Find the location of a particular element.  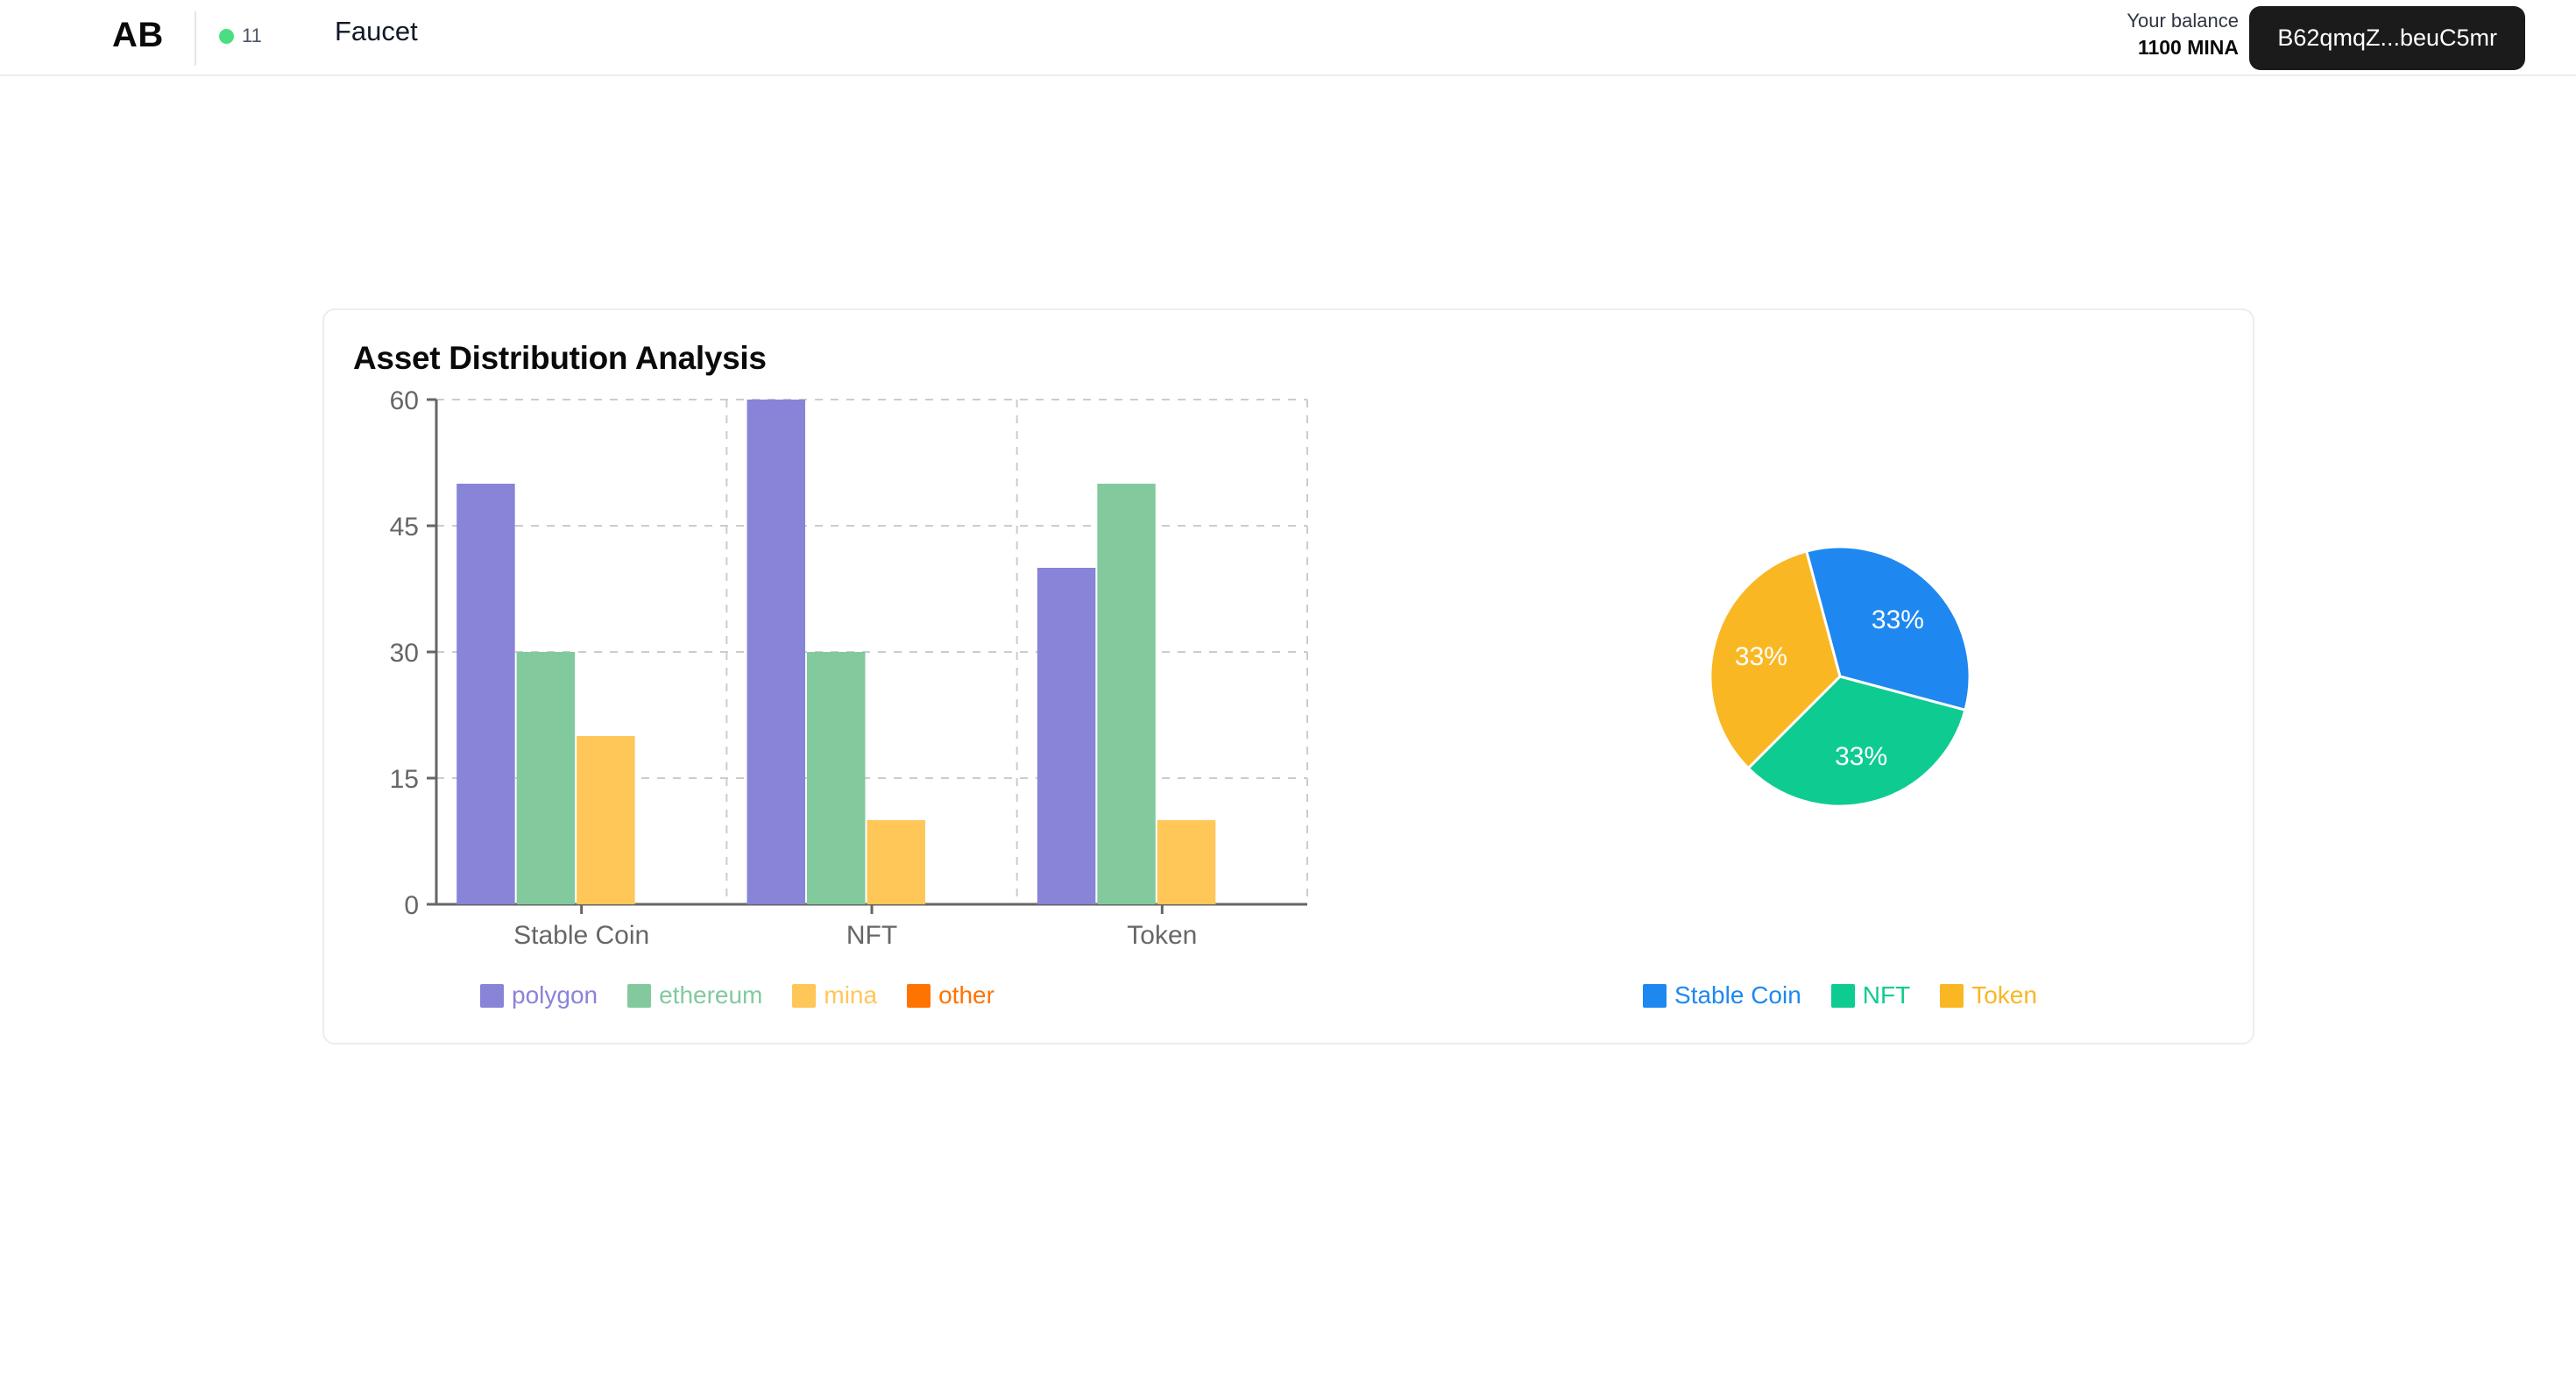

pie-legend-item-nft: NFT is located at coordinates (1870, 995).